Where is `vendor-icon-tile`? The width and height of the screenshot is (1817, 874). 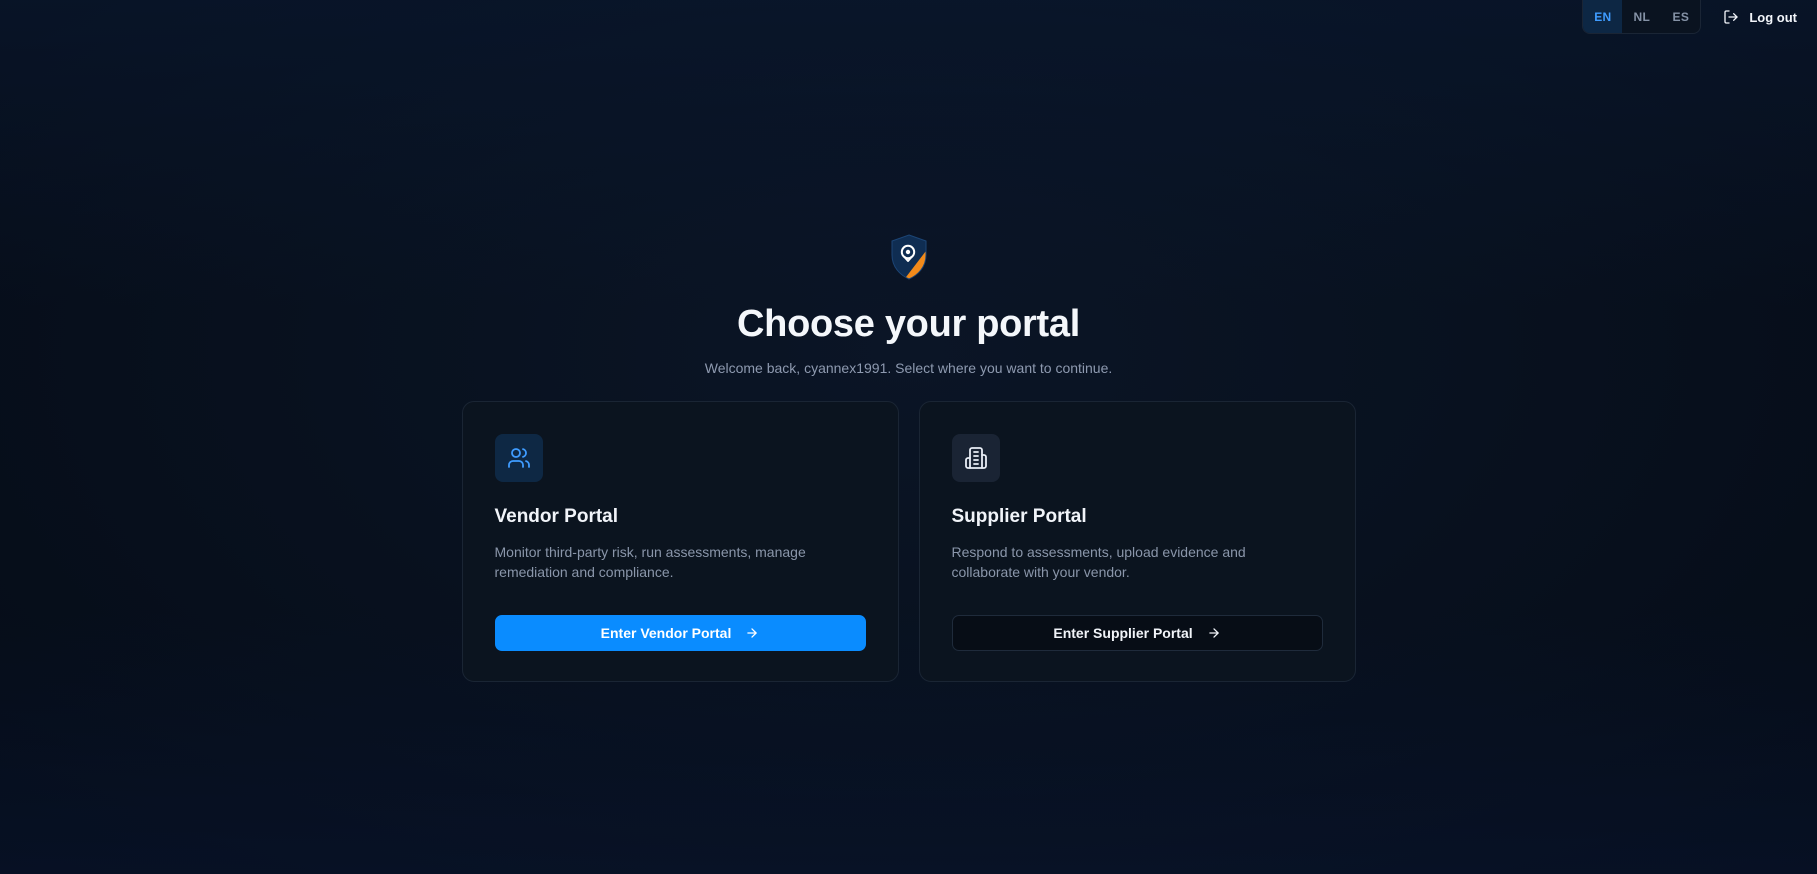 vendor-icon-tile is located at coordinates (518, 458).